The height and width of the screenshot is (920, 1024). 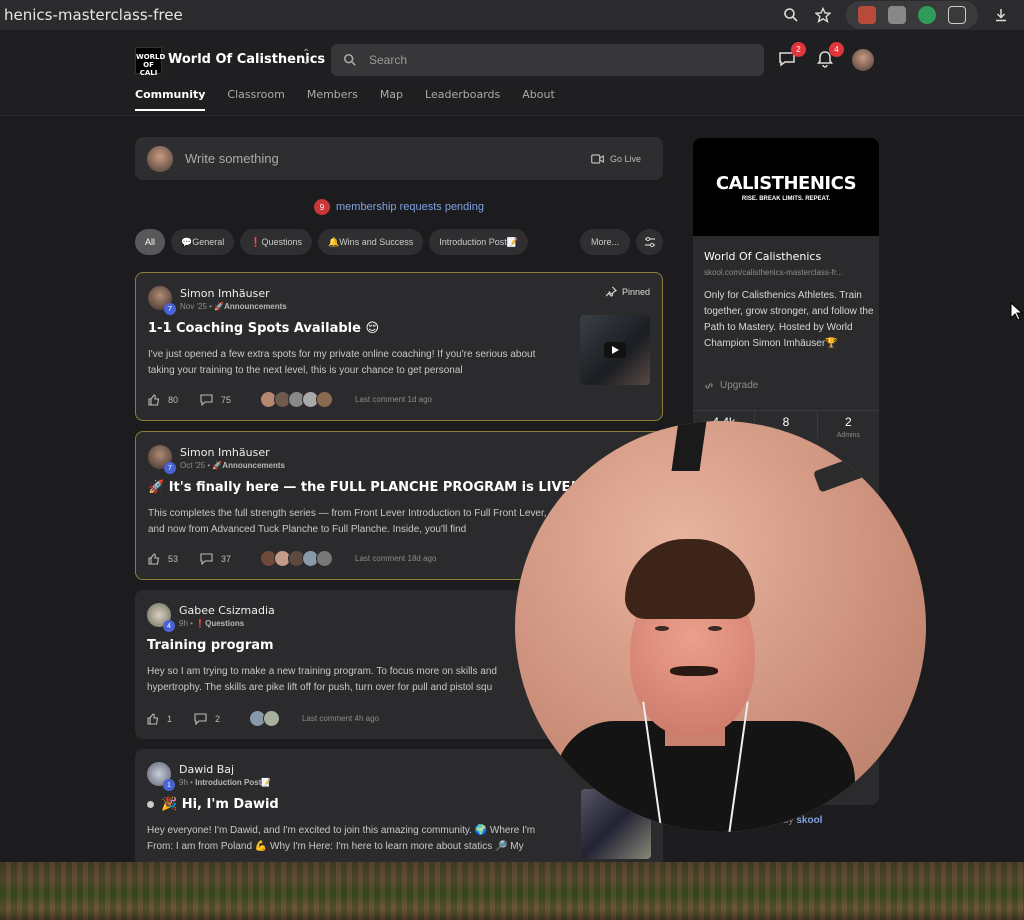 What do you see at coordinates (203, 242) in the screenshot?
I see `filter-general: 💬General` at bounding box center [203, 242].